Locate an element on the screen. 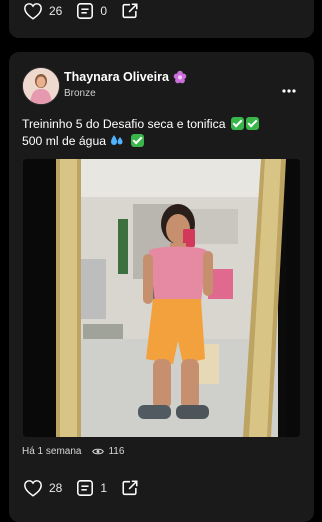 Image resolution: width=322 pixels, height=522 pixels. post-text-line2: 500 ml de água is located at coordinates (64, 141).